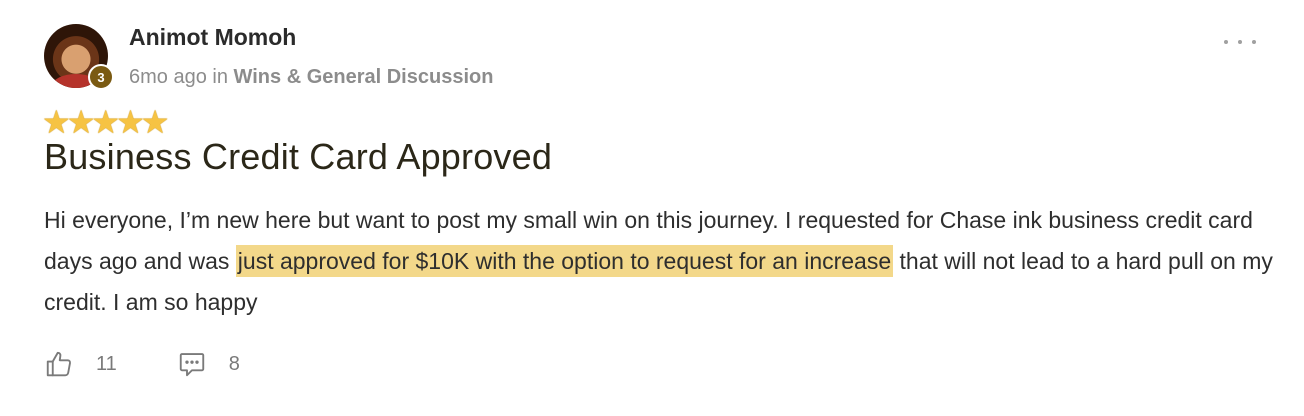 The height and width of the screenshot is (416, 1304). What do you see at coordinates (105, 122) in the screenshot?
I see `rating-stars: ★★★★★` at bounding box center [105, 122].